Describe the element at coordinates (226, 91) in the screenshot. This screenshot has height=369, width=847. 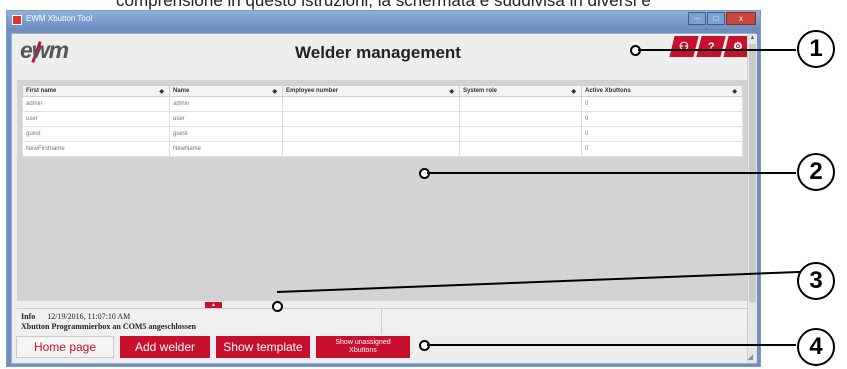
I see `column-header-name: Name ◆` at that location.